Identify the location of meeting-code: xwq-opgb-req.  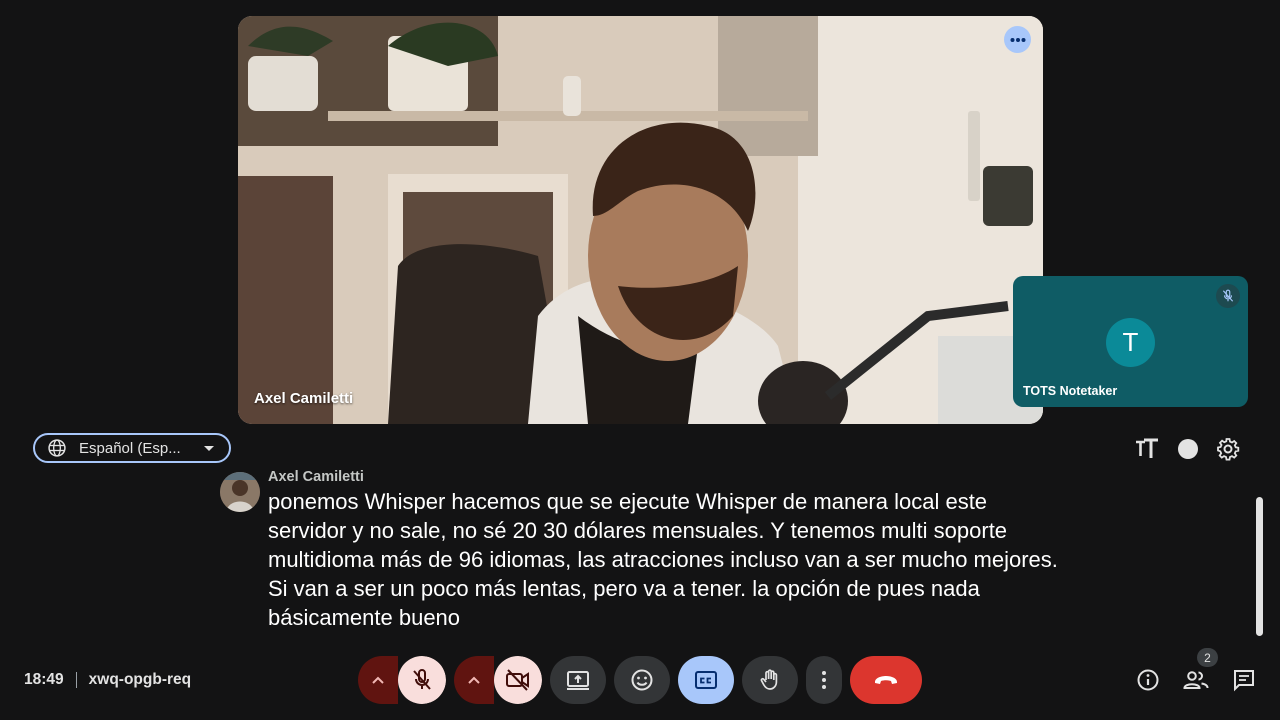
(140, 679).